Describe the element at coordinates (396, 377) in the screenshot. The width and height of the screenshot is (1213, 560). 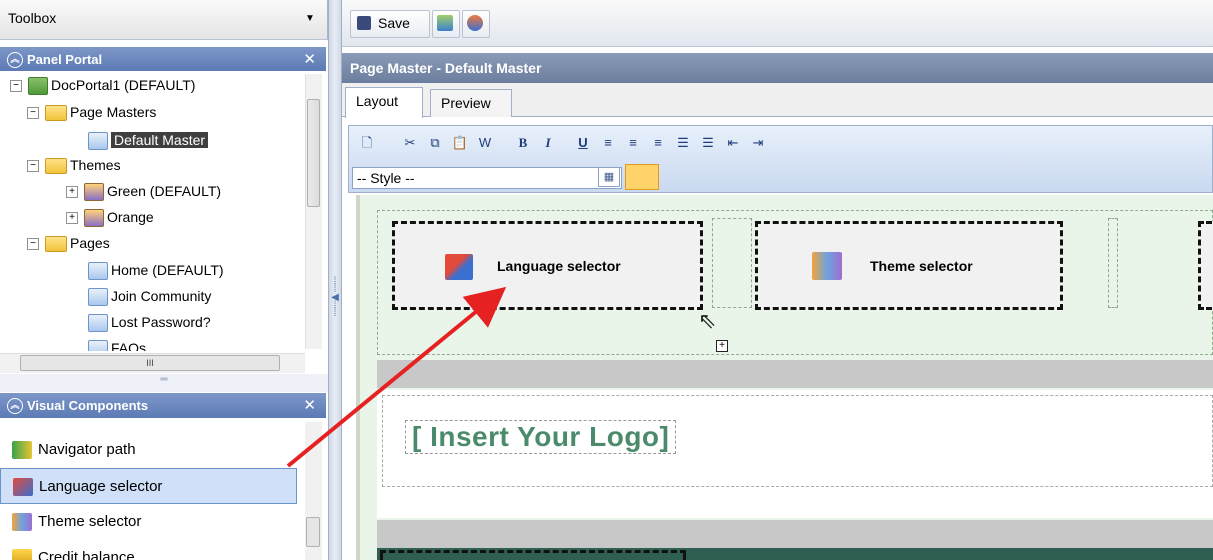
I see `red-arrow` at that location.